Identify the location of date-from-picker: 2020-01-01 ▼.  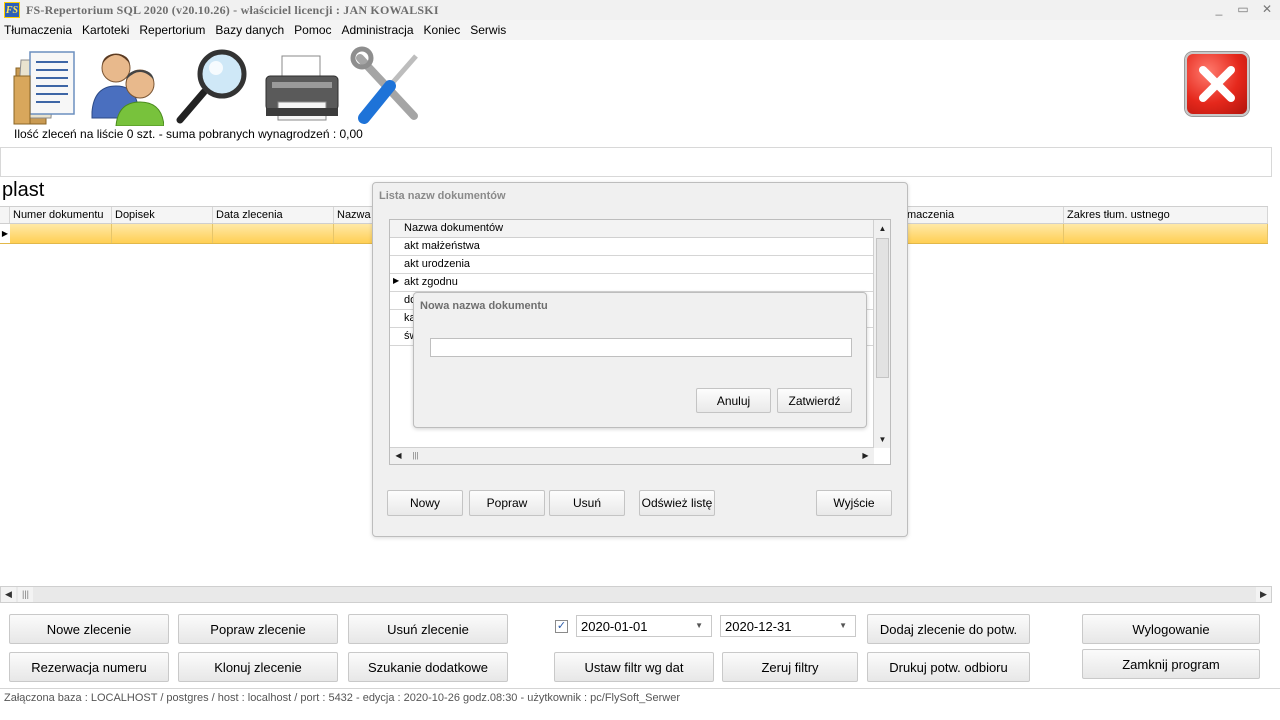
(644, 626).